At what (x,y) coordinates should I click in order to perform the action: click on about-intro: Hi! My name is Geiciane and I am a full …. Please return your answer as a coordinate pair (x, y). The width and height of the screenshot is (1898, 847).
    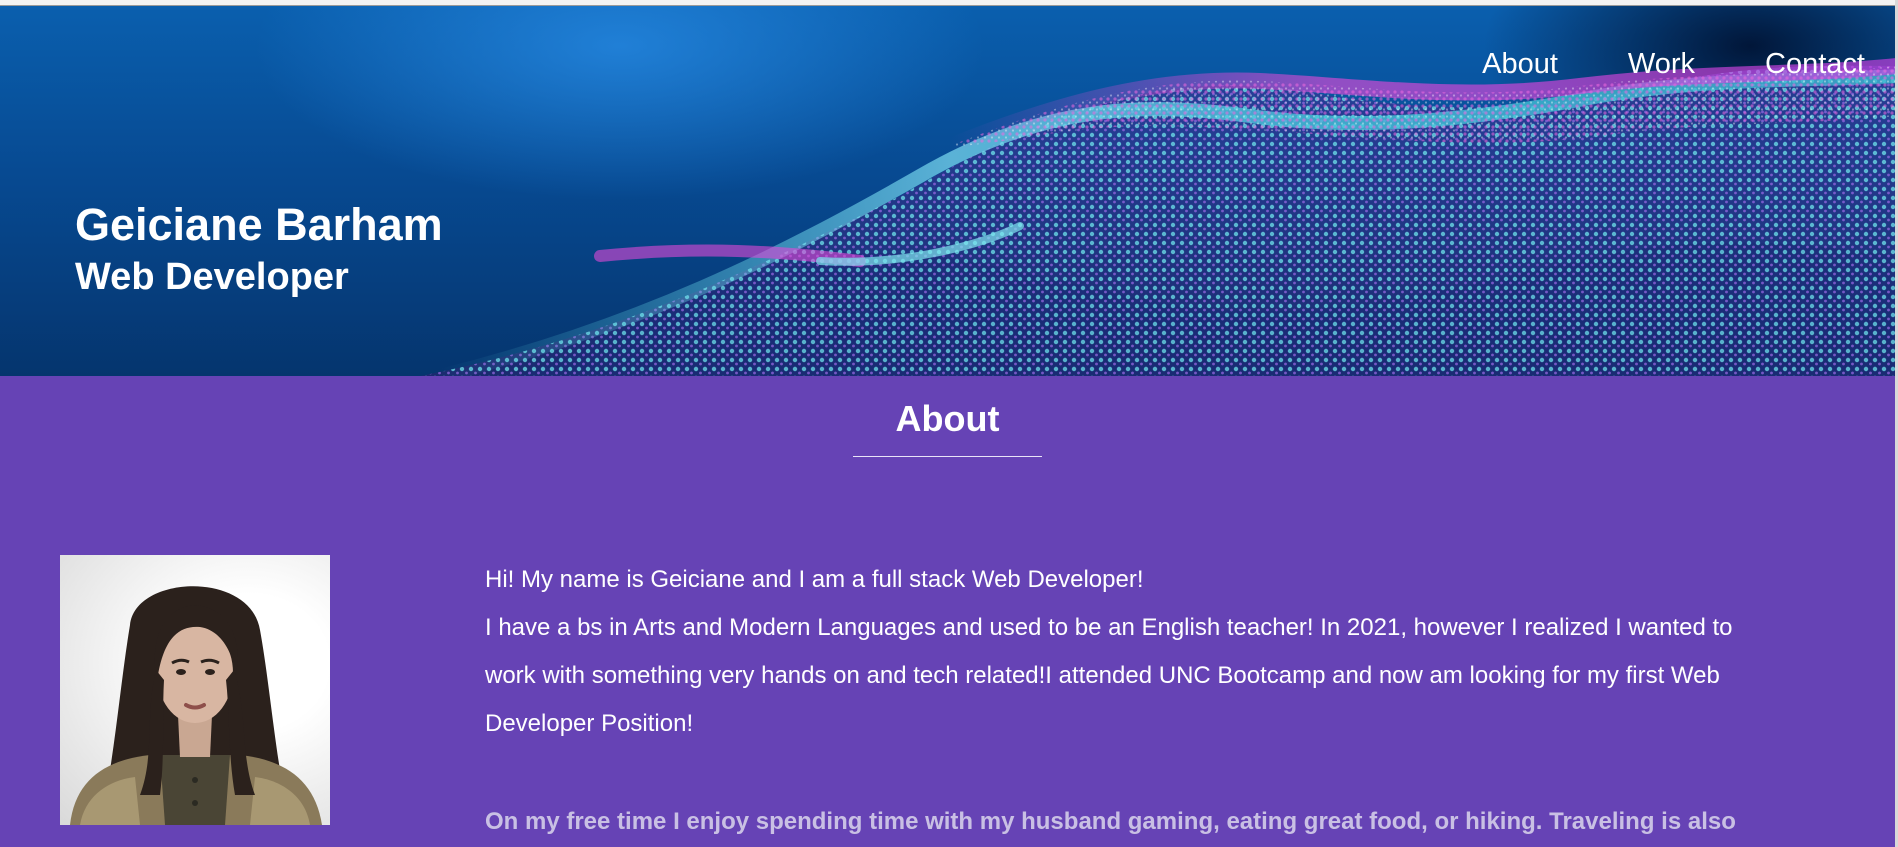
    Looking at the image, I should click on (814, 579).